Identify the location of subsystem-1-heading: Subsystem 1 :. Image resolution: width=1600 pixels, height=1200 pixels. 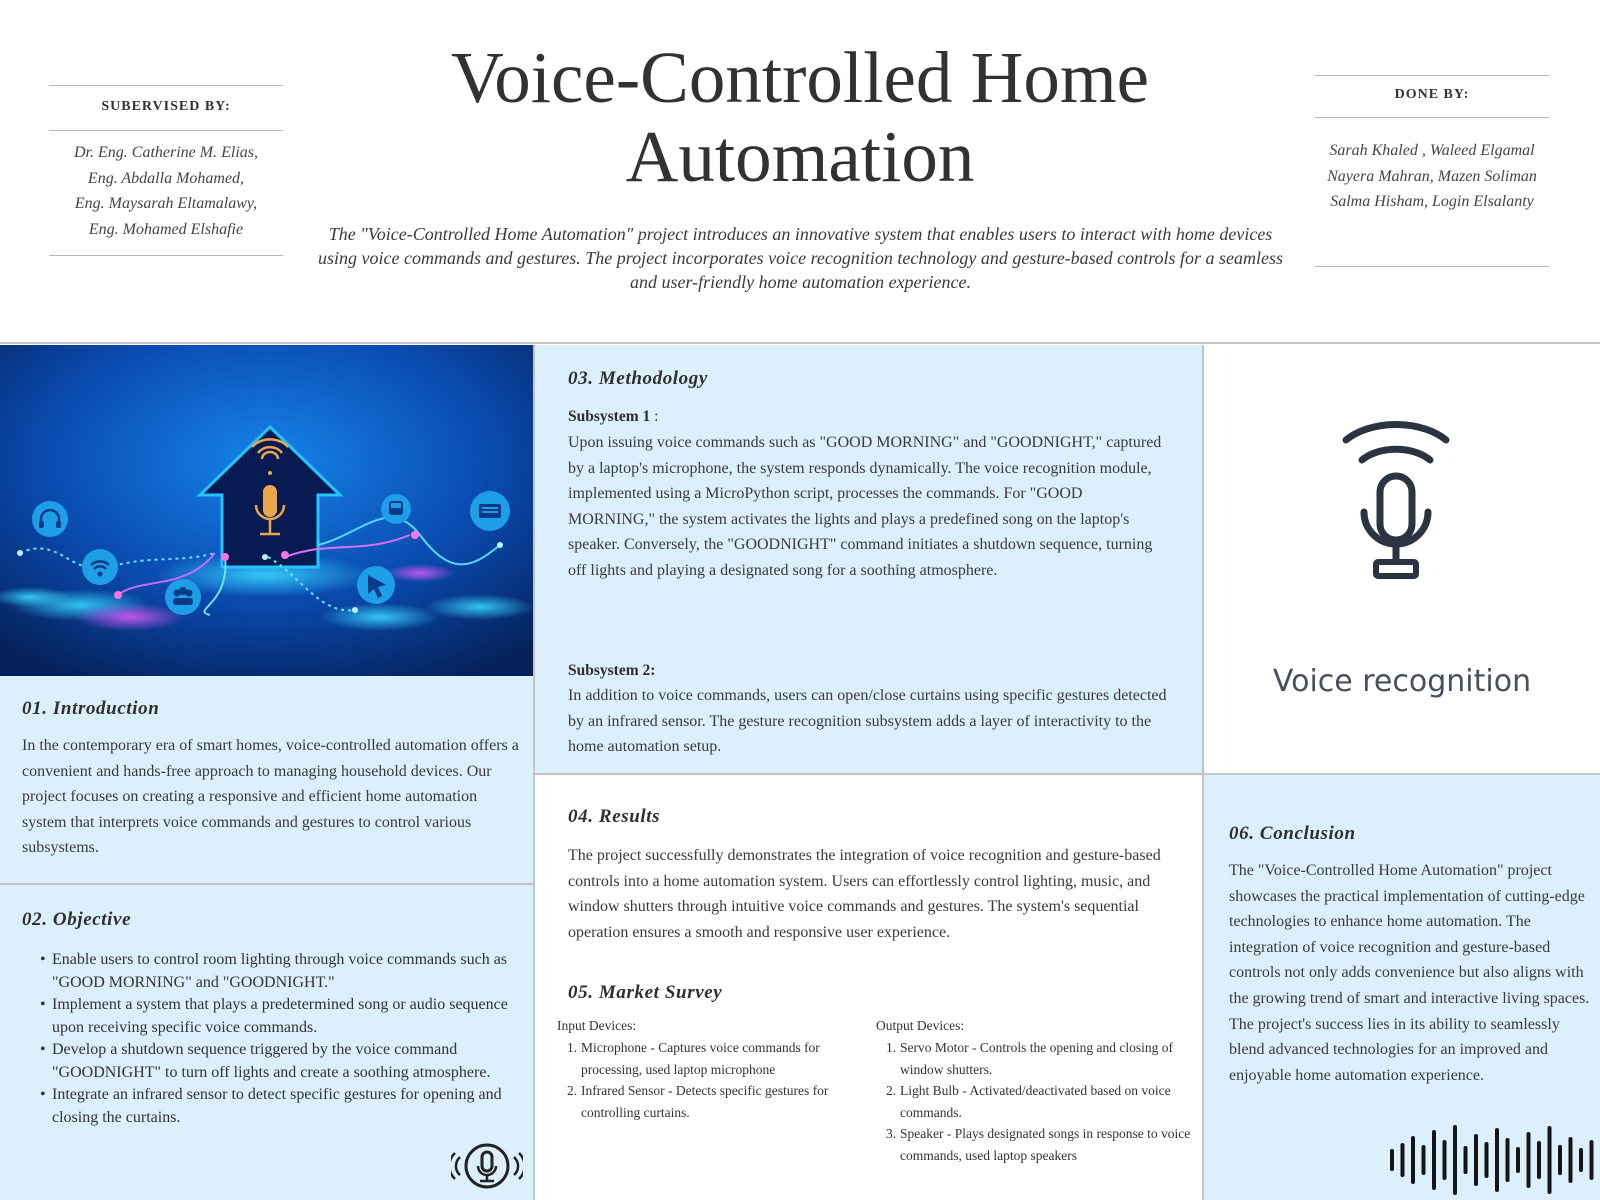
(613, 417).